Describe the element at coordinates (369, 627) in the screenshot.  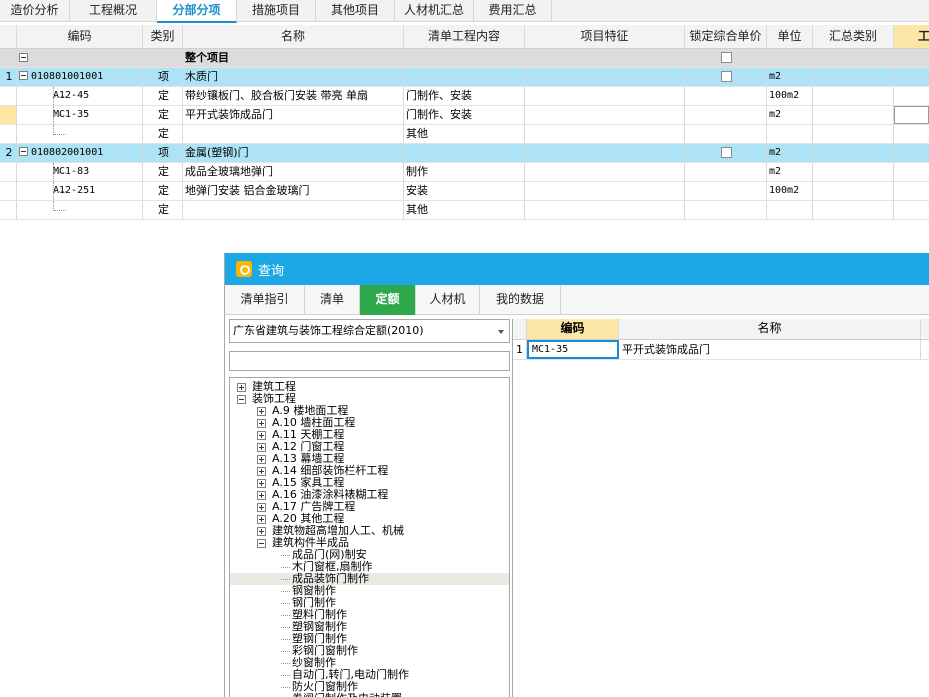
I see `tree-node: 塑钢窗制作` at that location.